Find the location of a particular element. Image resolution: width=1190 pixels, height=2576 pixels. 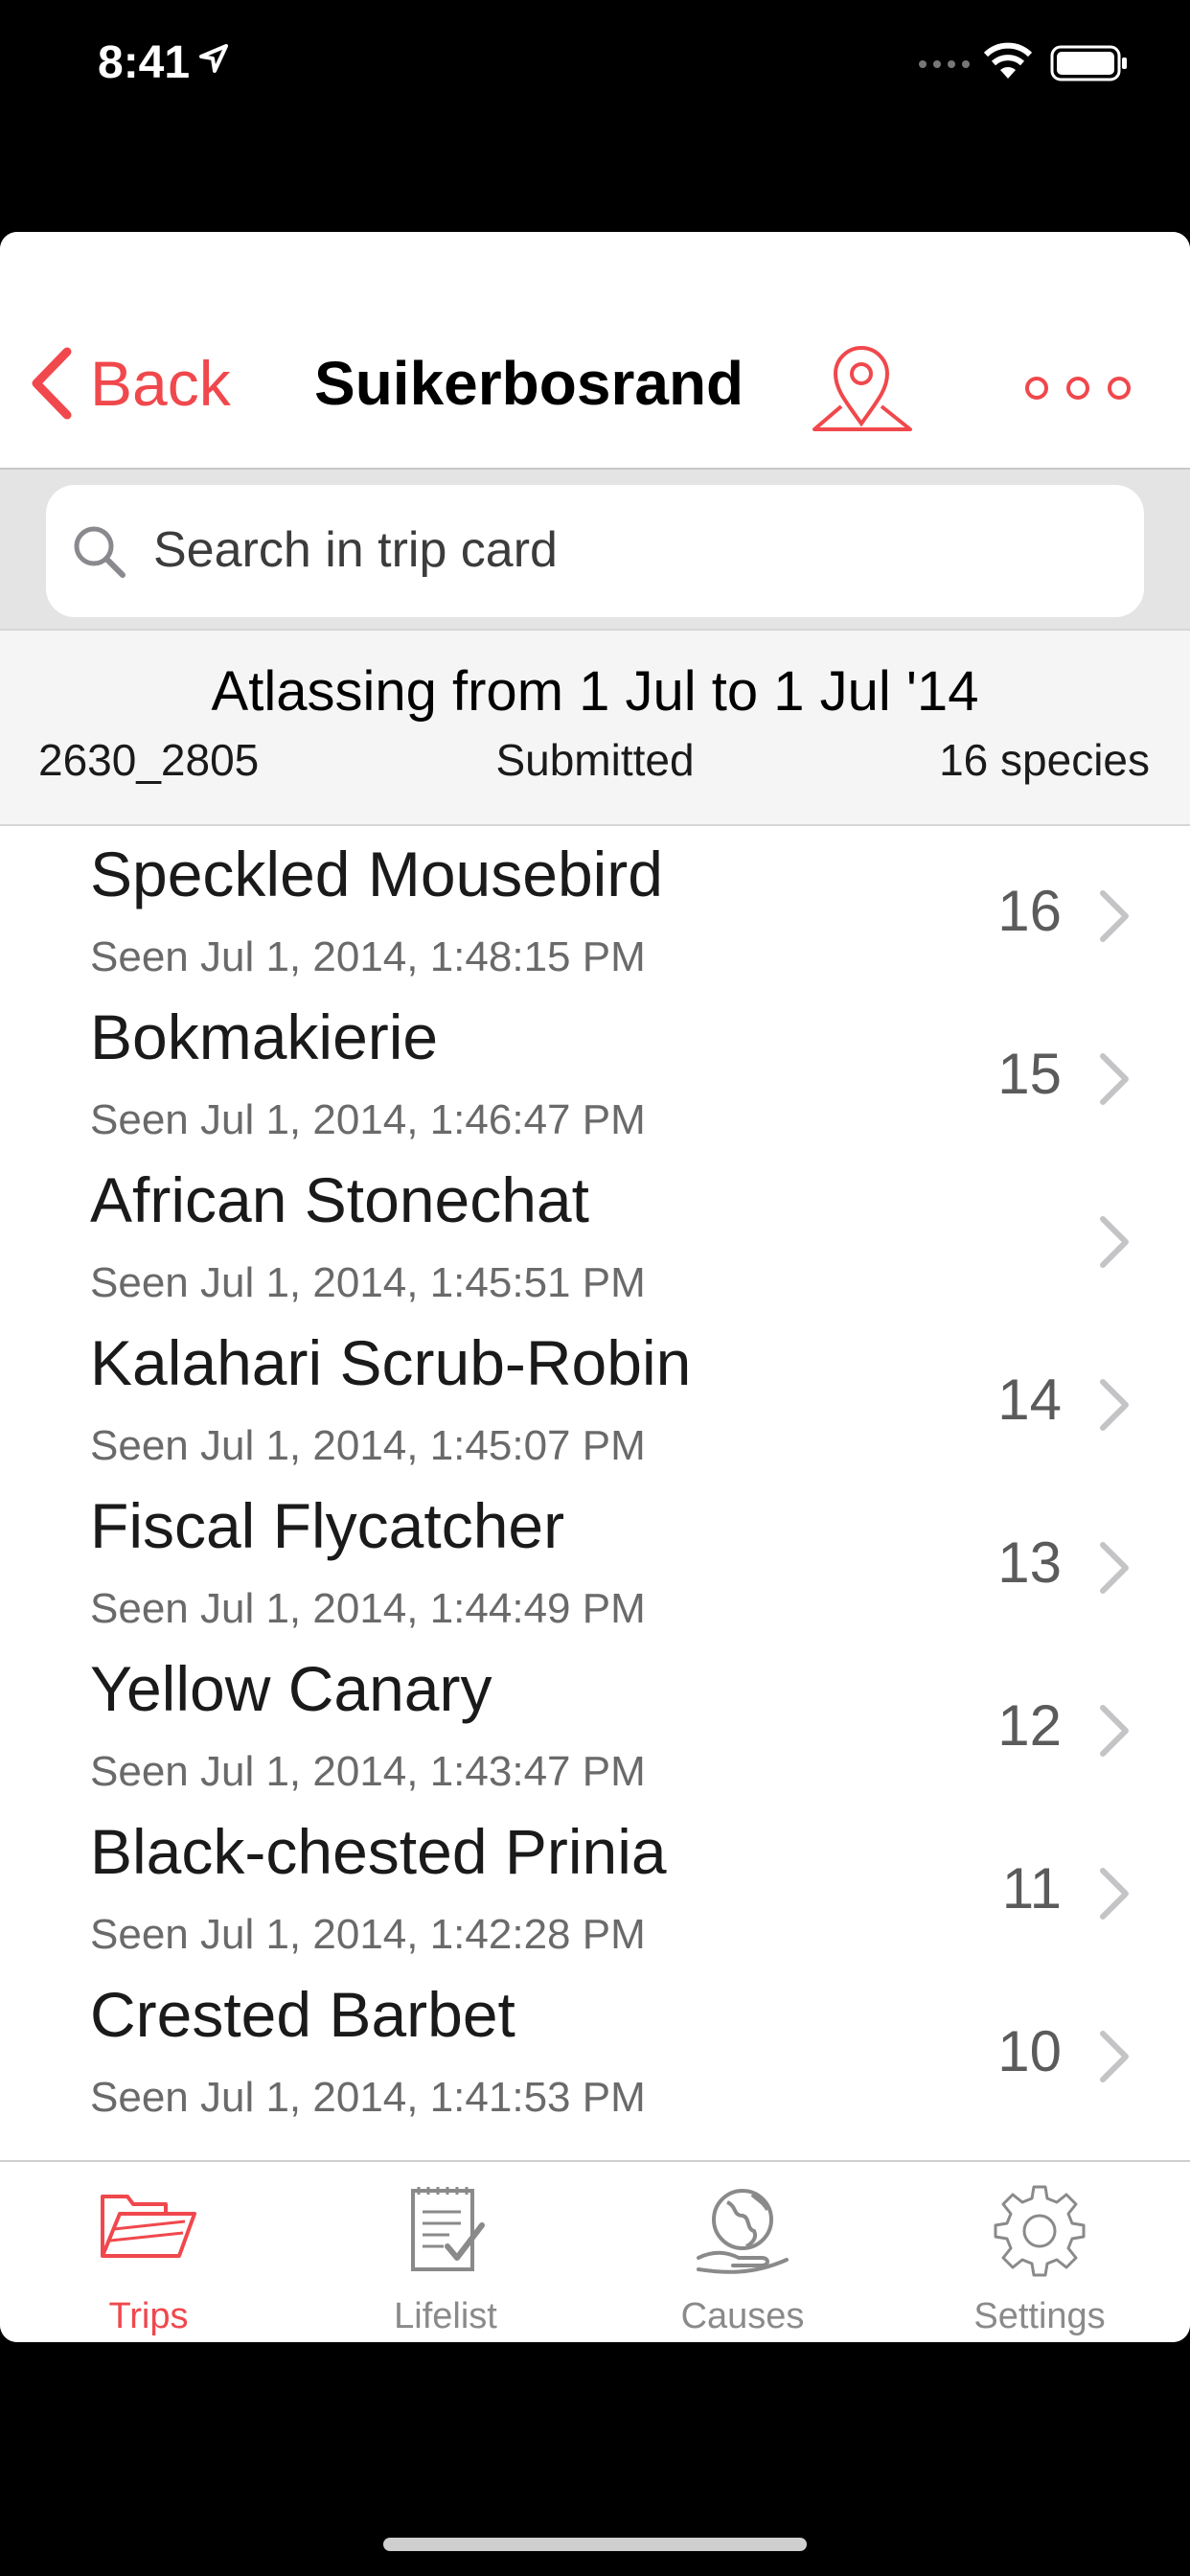

seen-time: Seen Jul 1, 2014, 1:41:53 PM is located at coordinates (368, 2097).